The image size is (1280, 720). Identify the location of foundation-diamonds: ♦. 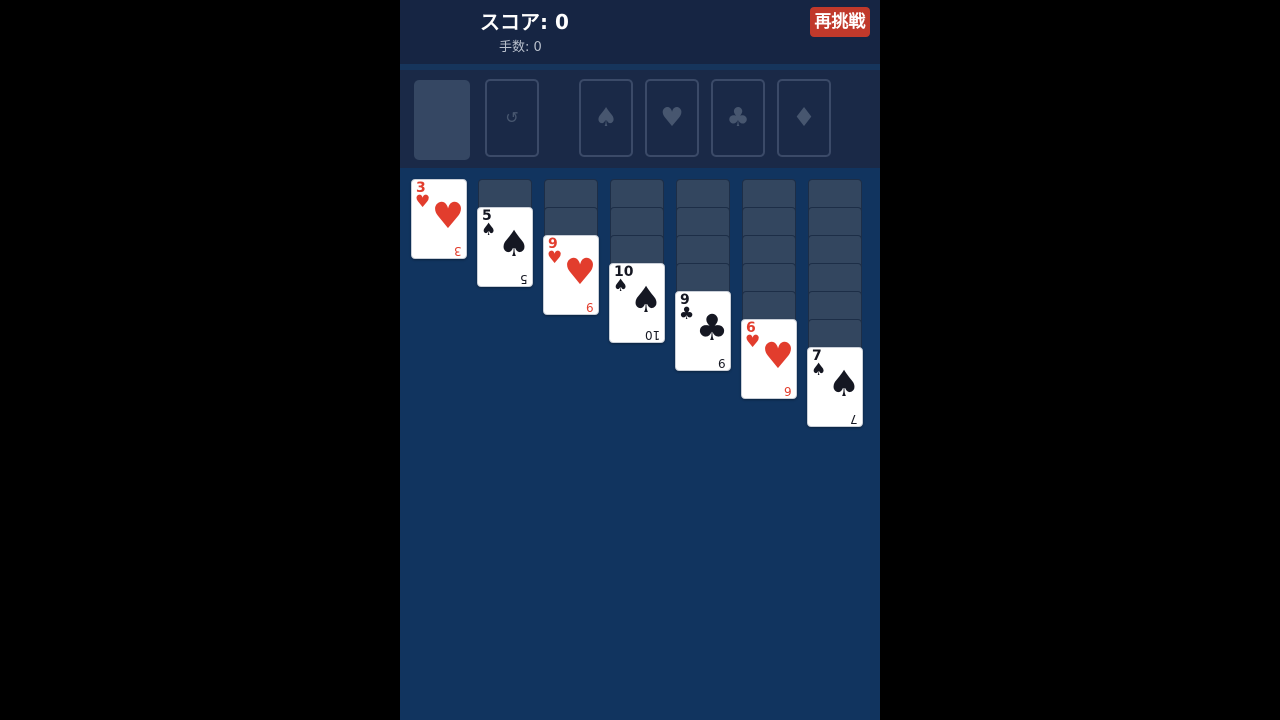
(804, 118).